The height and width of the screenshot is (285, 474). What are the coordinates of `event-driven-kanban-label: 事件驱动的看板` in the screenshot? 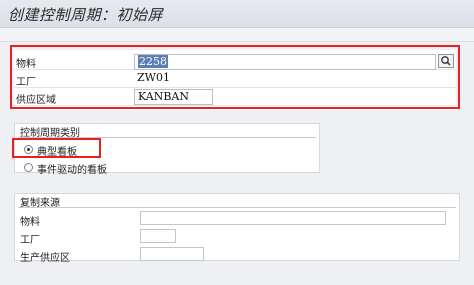 It's located at (72, 170).